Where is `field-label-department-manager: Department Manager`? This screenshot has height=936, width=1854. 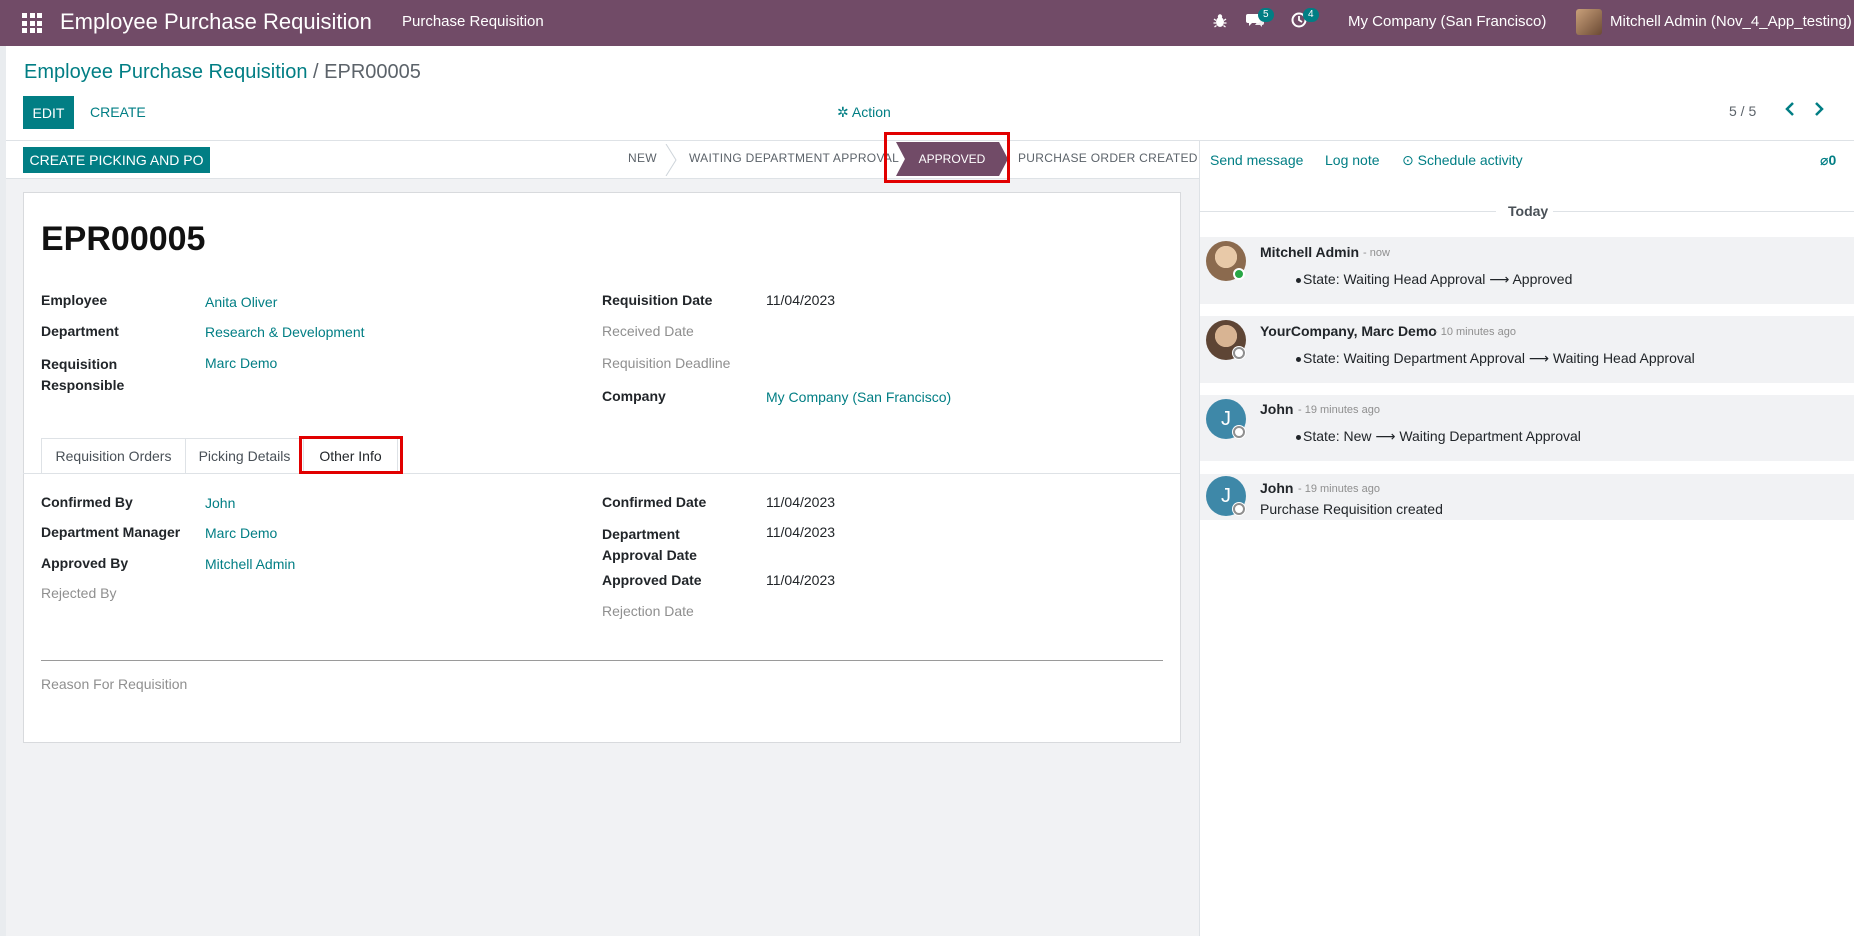
field-label-department-manager: Department Manager is located at coordinates (111, 532).